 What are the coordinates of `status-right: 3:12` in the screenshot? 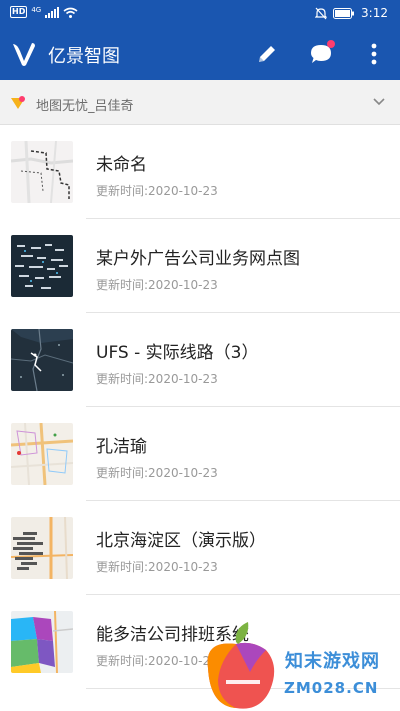 It's located at (351, 13).